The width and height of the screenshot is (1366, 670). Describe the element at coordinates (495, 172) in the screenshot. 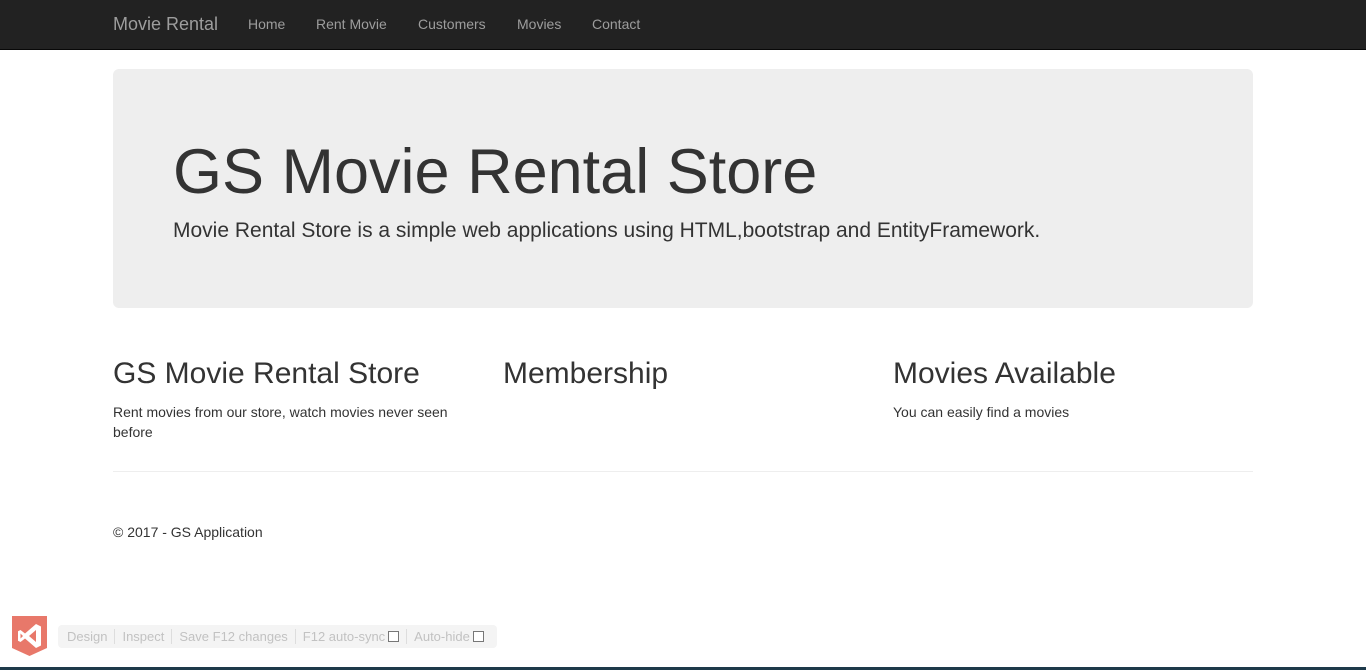

I see `jumbotron-title: GS Movie Rental Store` at that location.